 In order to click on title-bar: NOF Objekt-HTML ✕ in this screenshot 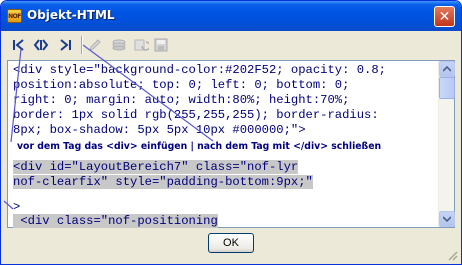, I will do `click(231, 16)`.